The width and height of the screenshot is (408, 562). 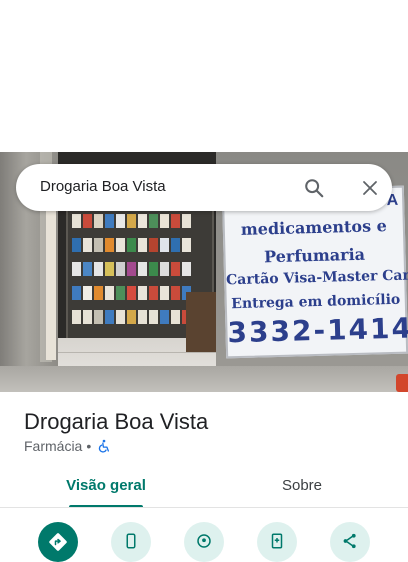 What do you see at coordinates (314, 255) in the screenshot?
I see `sign-line: Perfumaria` at bounding box center [314, 255].